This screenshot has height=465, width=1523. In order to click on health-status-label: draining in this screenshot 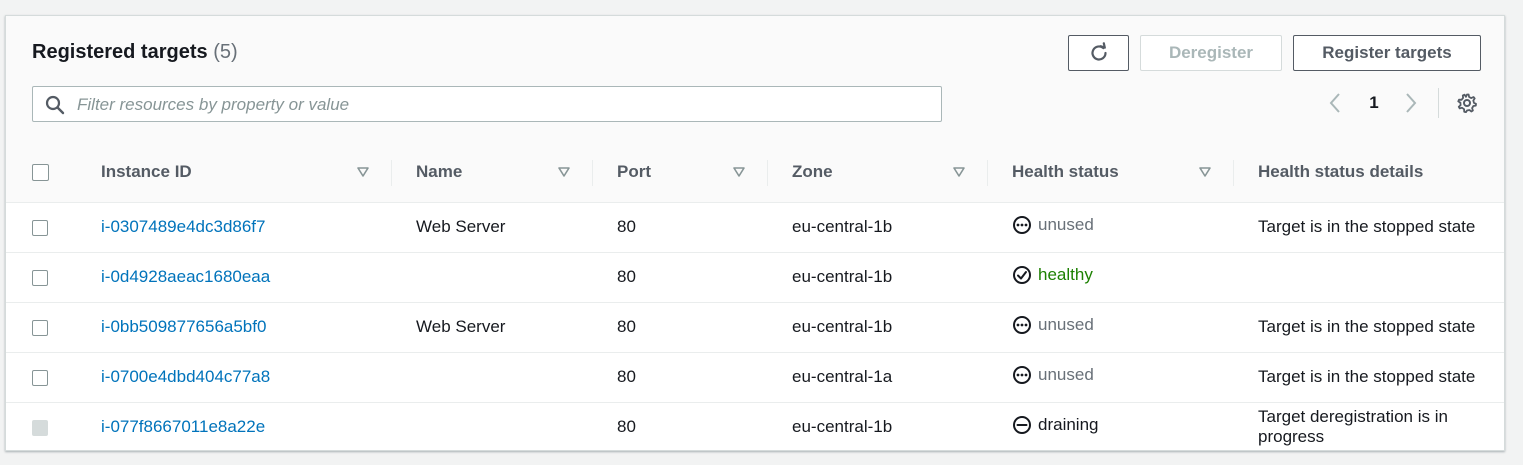, I will do `click(1068, 424)`.